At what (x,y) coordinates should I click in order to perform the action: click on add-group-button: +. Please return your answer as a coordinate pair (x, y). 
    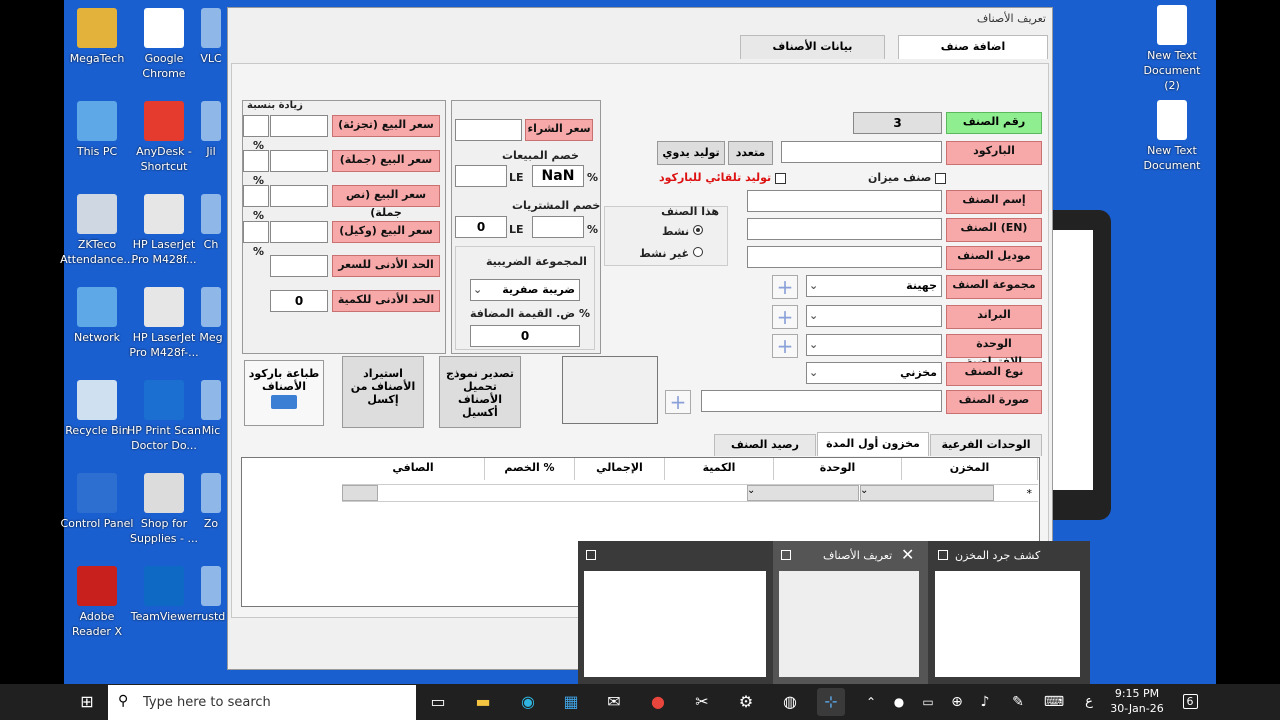
    Looking at the image, I should click on (785, 287).